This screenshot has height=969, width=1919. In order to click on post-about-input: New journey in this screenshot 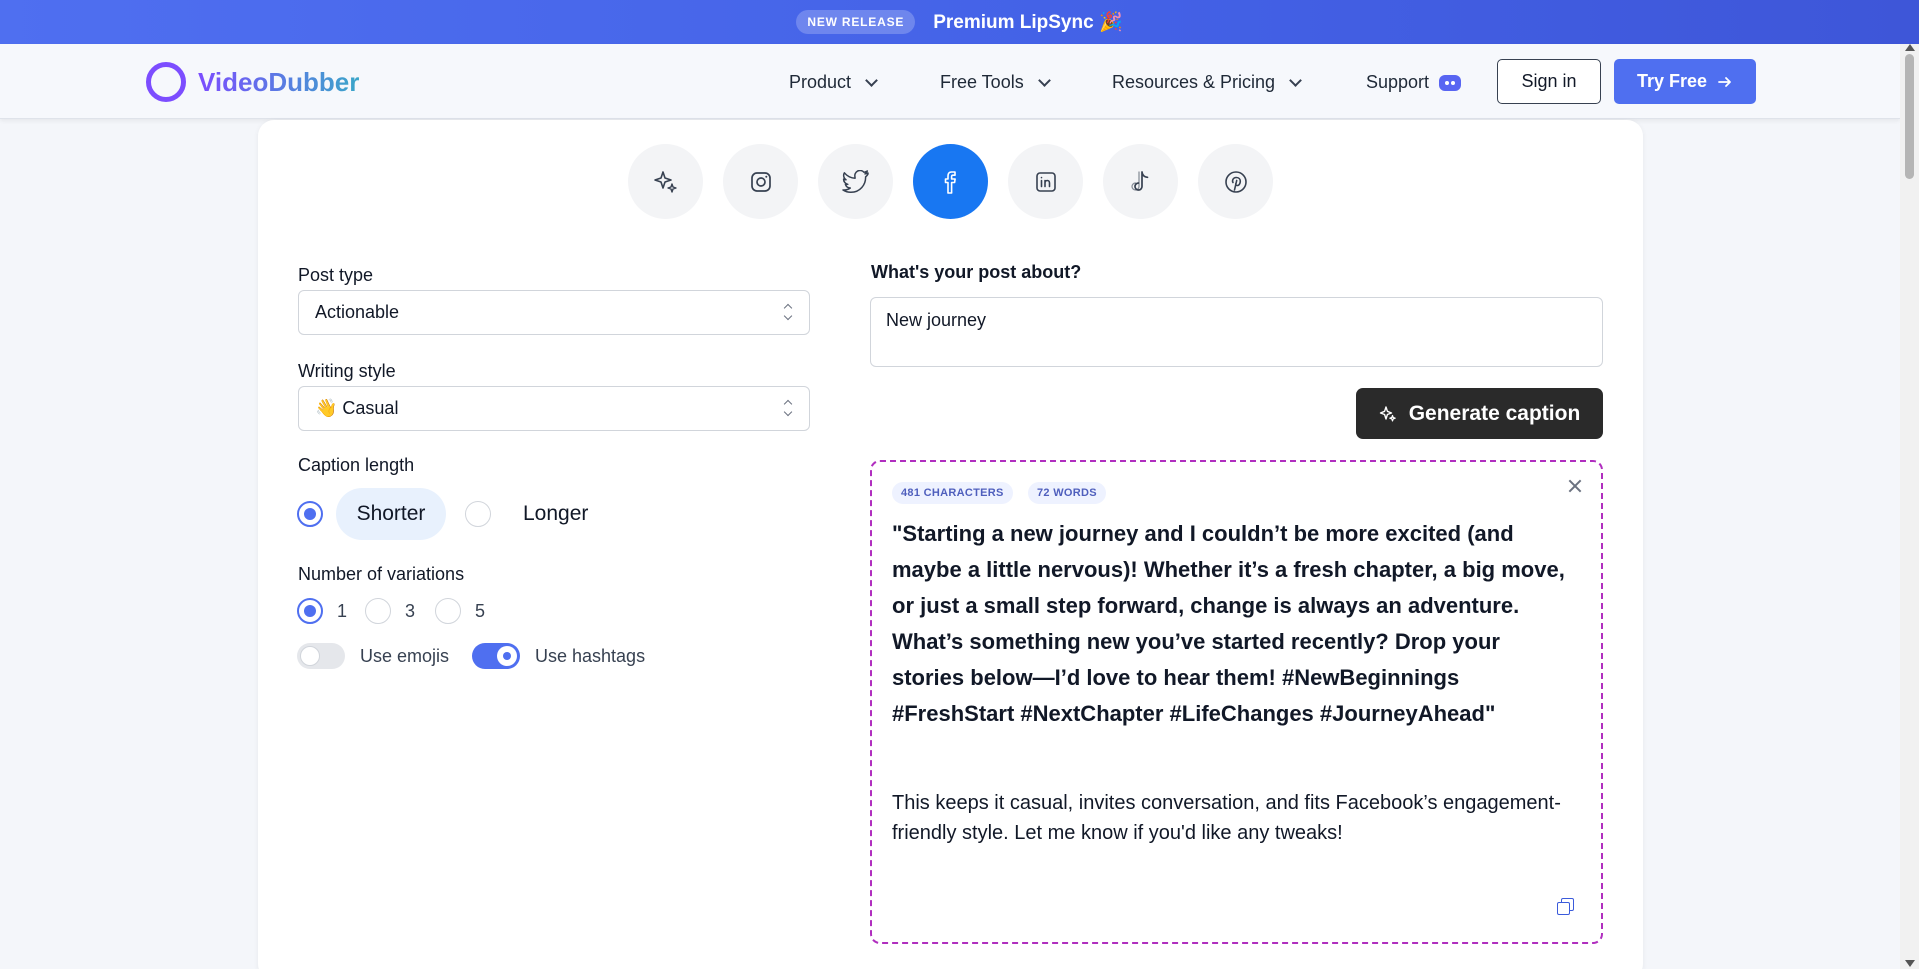, I will do `click(1236, 332)`.